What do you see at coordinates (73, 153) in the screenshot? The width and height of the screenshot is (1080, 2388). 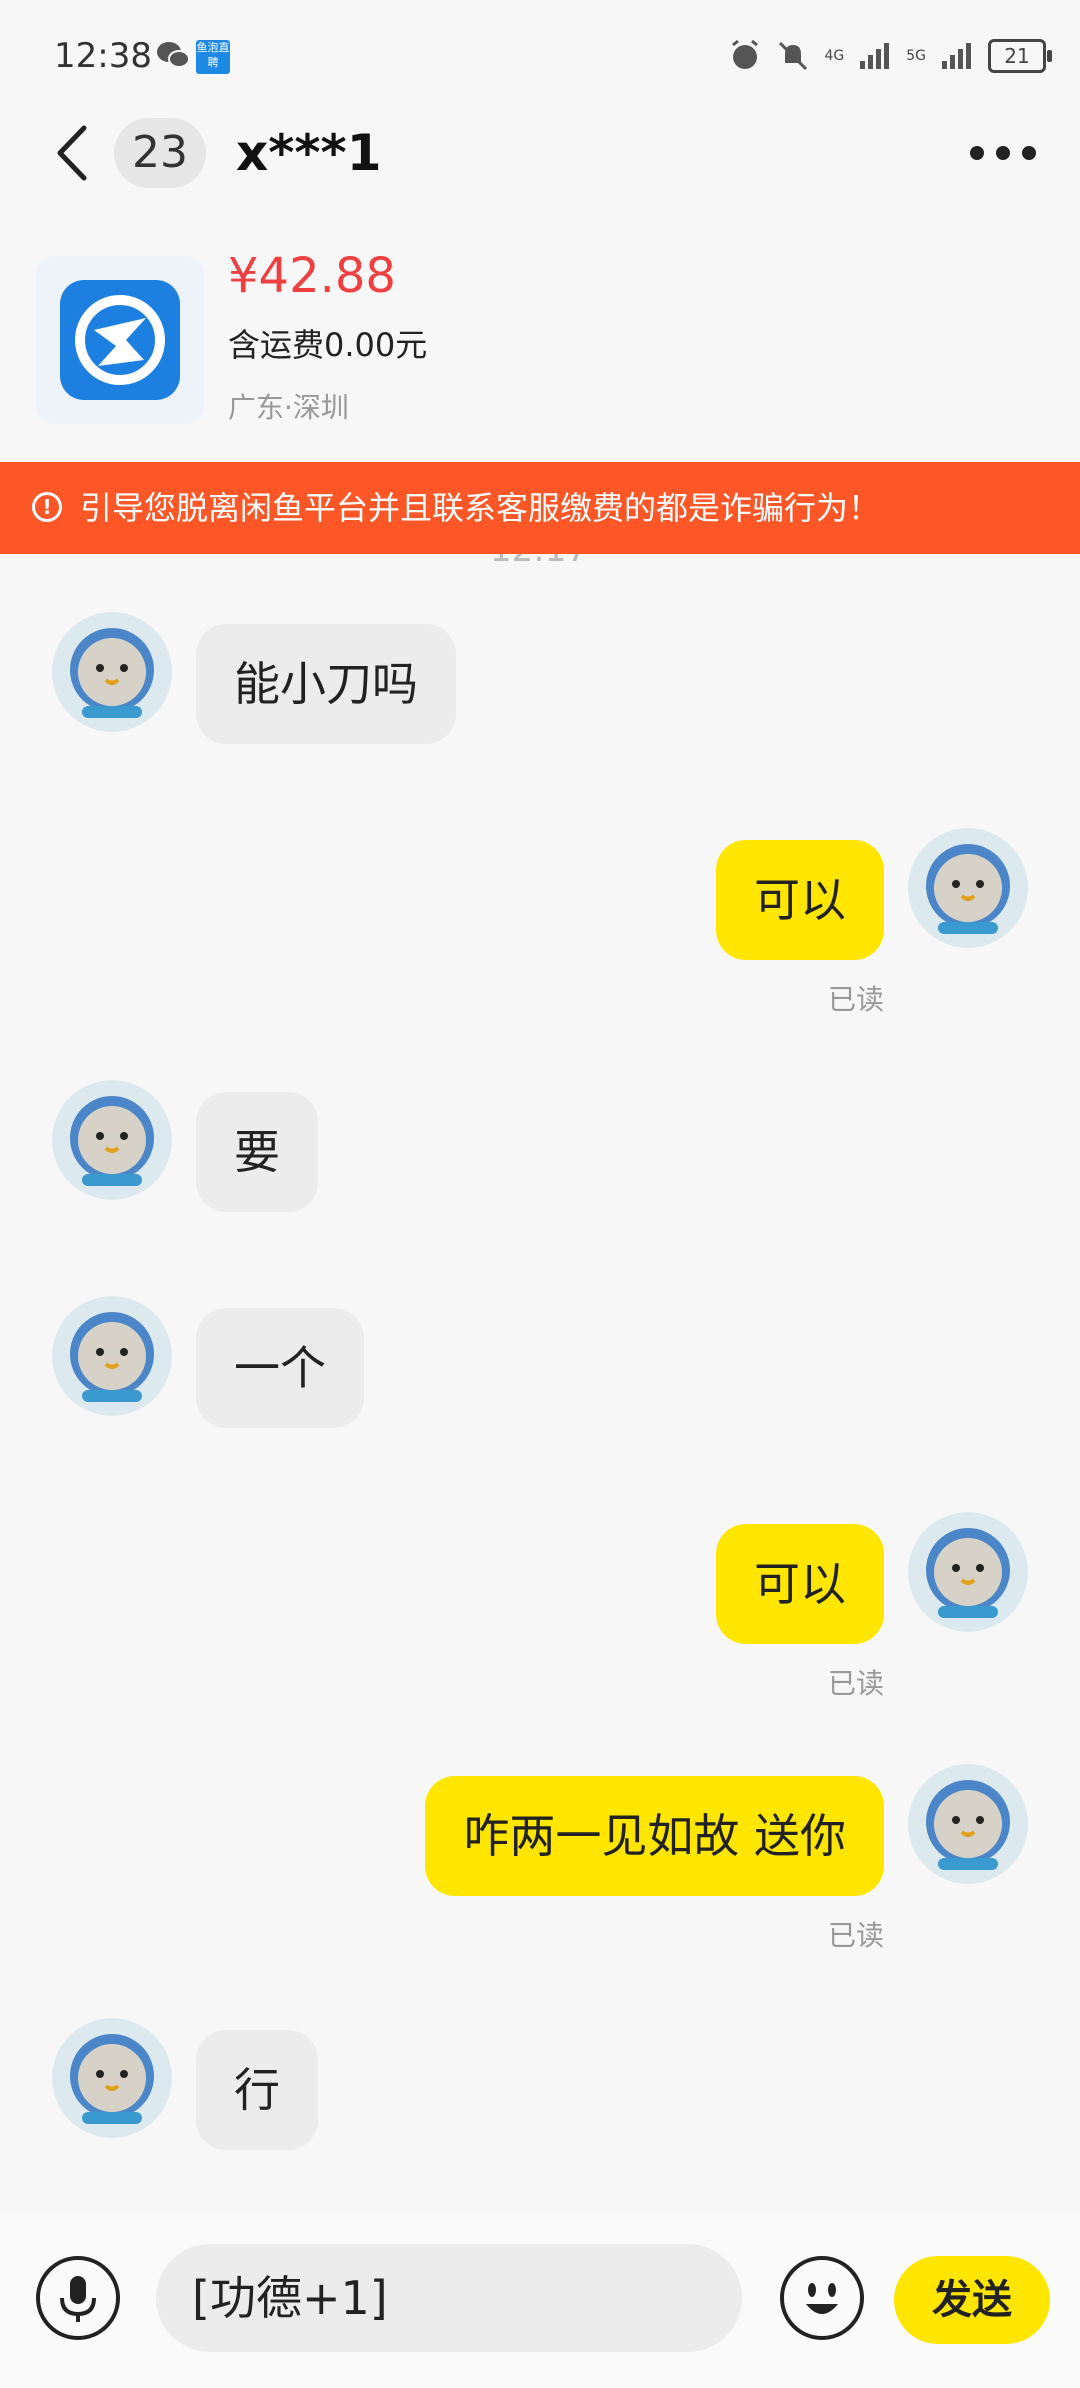 I see `back-arrow-icon` at bounding box center [73, 153].